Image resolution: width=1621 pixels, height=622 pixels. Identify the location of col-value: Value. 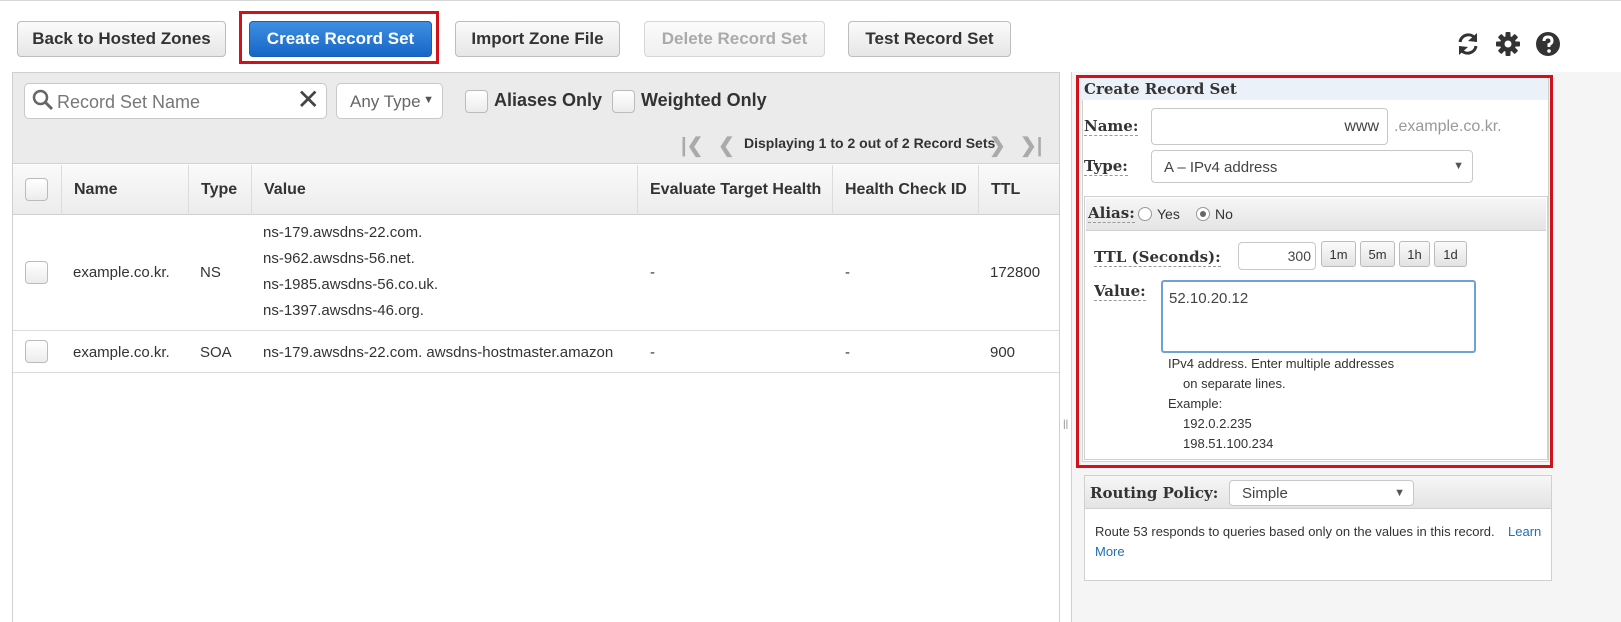
(444, 190).